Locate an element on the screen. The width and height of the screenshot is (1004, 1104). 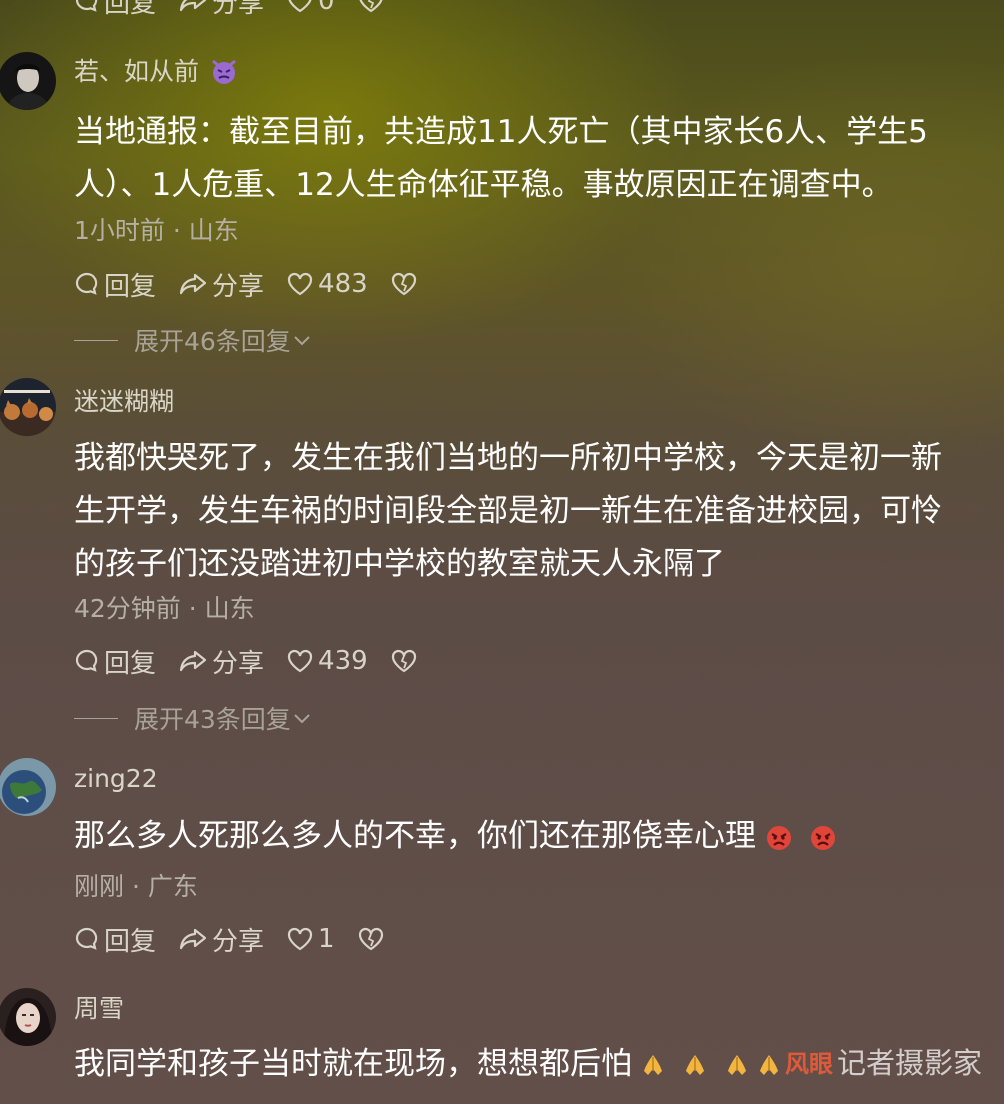
comment-actions: 回复 分享 483 is located at coordinates (259, 284).